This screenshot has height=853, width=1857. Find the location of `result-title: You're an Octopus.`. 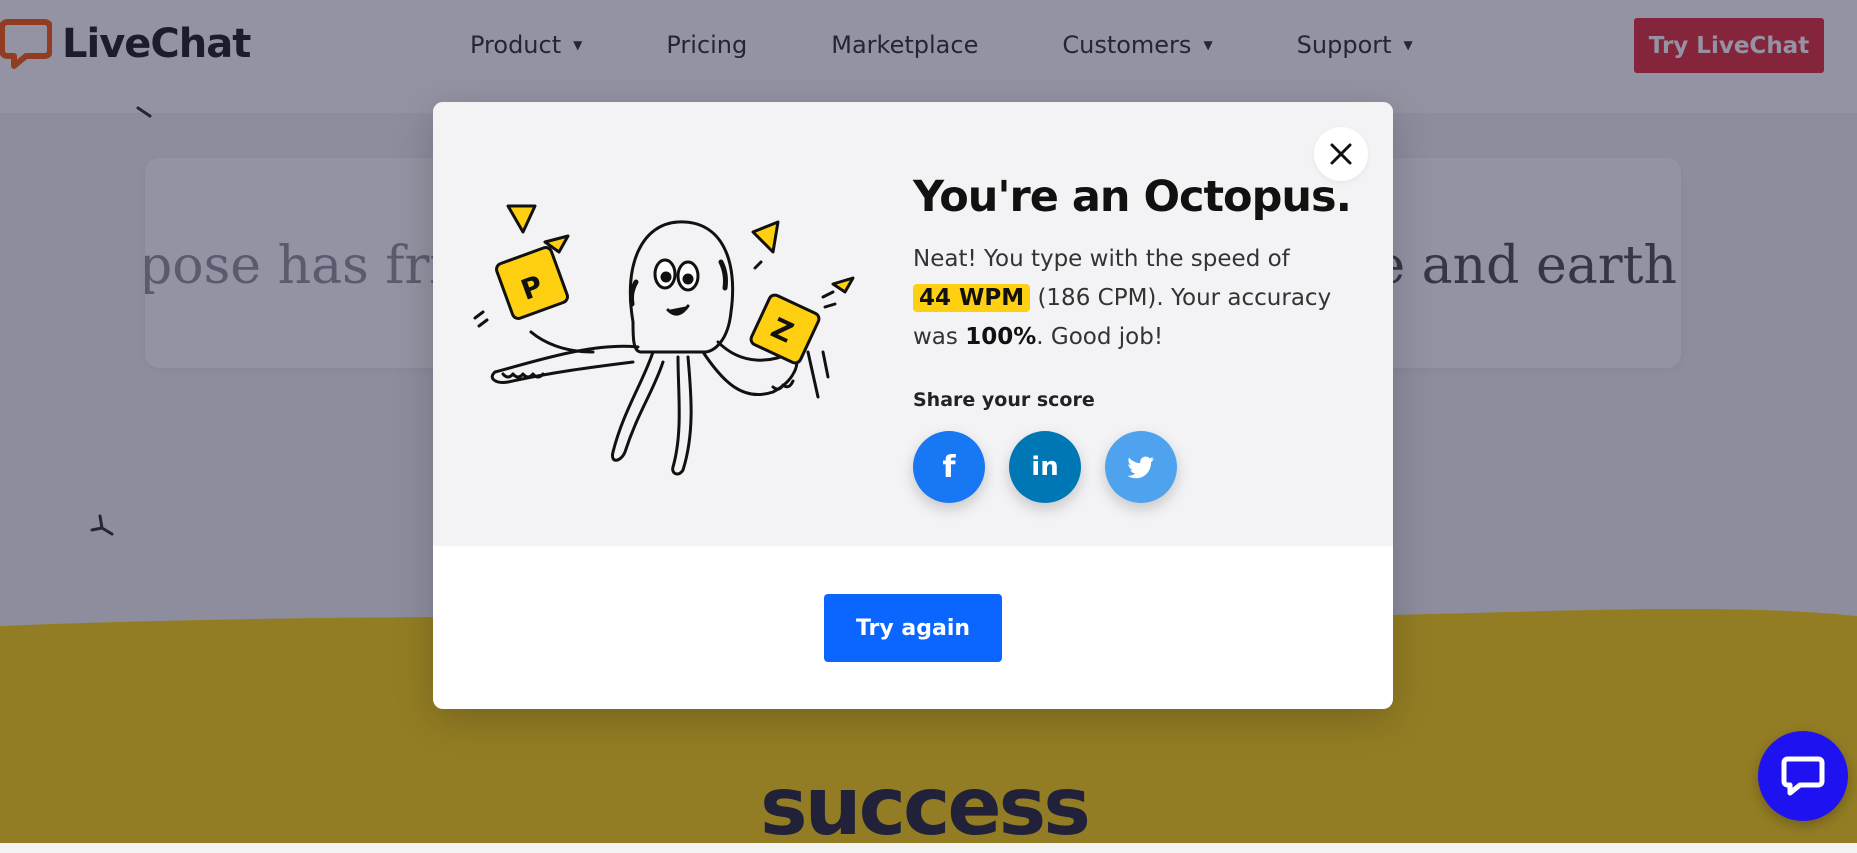

result-title: You're an Octopus. is located at coordinates (1132, 197).